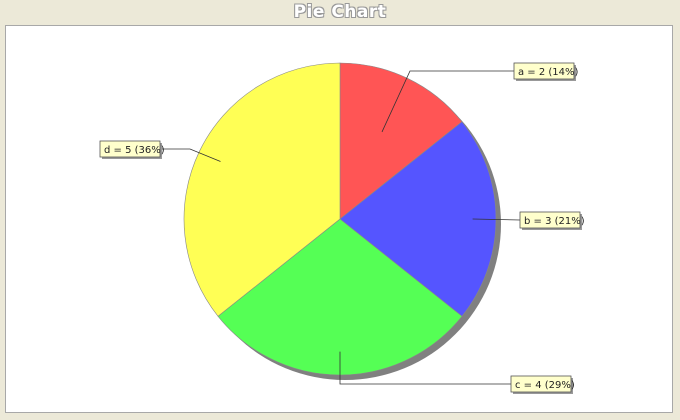  What do you see at coordinates (548, 72) in the screenshot?
I see `slice-label-a: a = 2 (14%)` at bounding box center [548, 72].